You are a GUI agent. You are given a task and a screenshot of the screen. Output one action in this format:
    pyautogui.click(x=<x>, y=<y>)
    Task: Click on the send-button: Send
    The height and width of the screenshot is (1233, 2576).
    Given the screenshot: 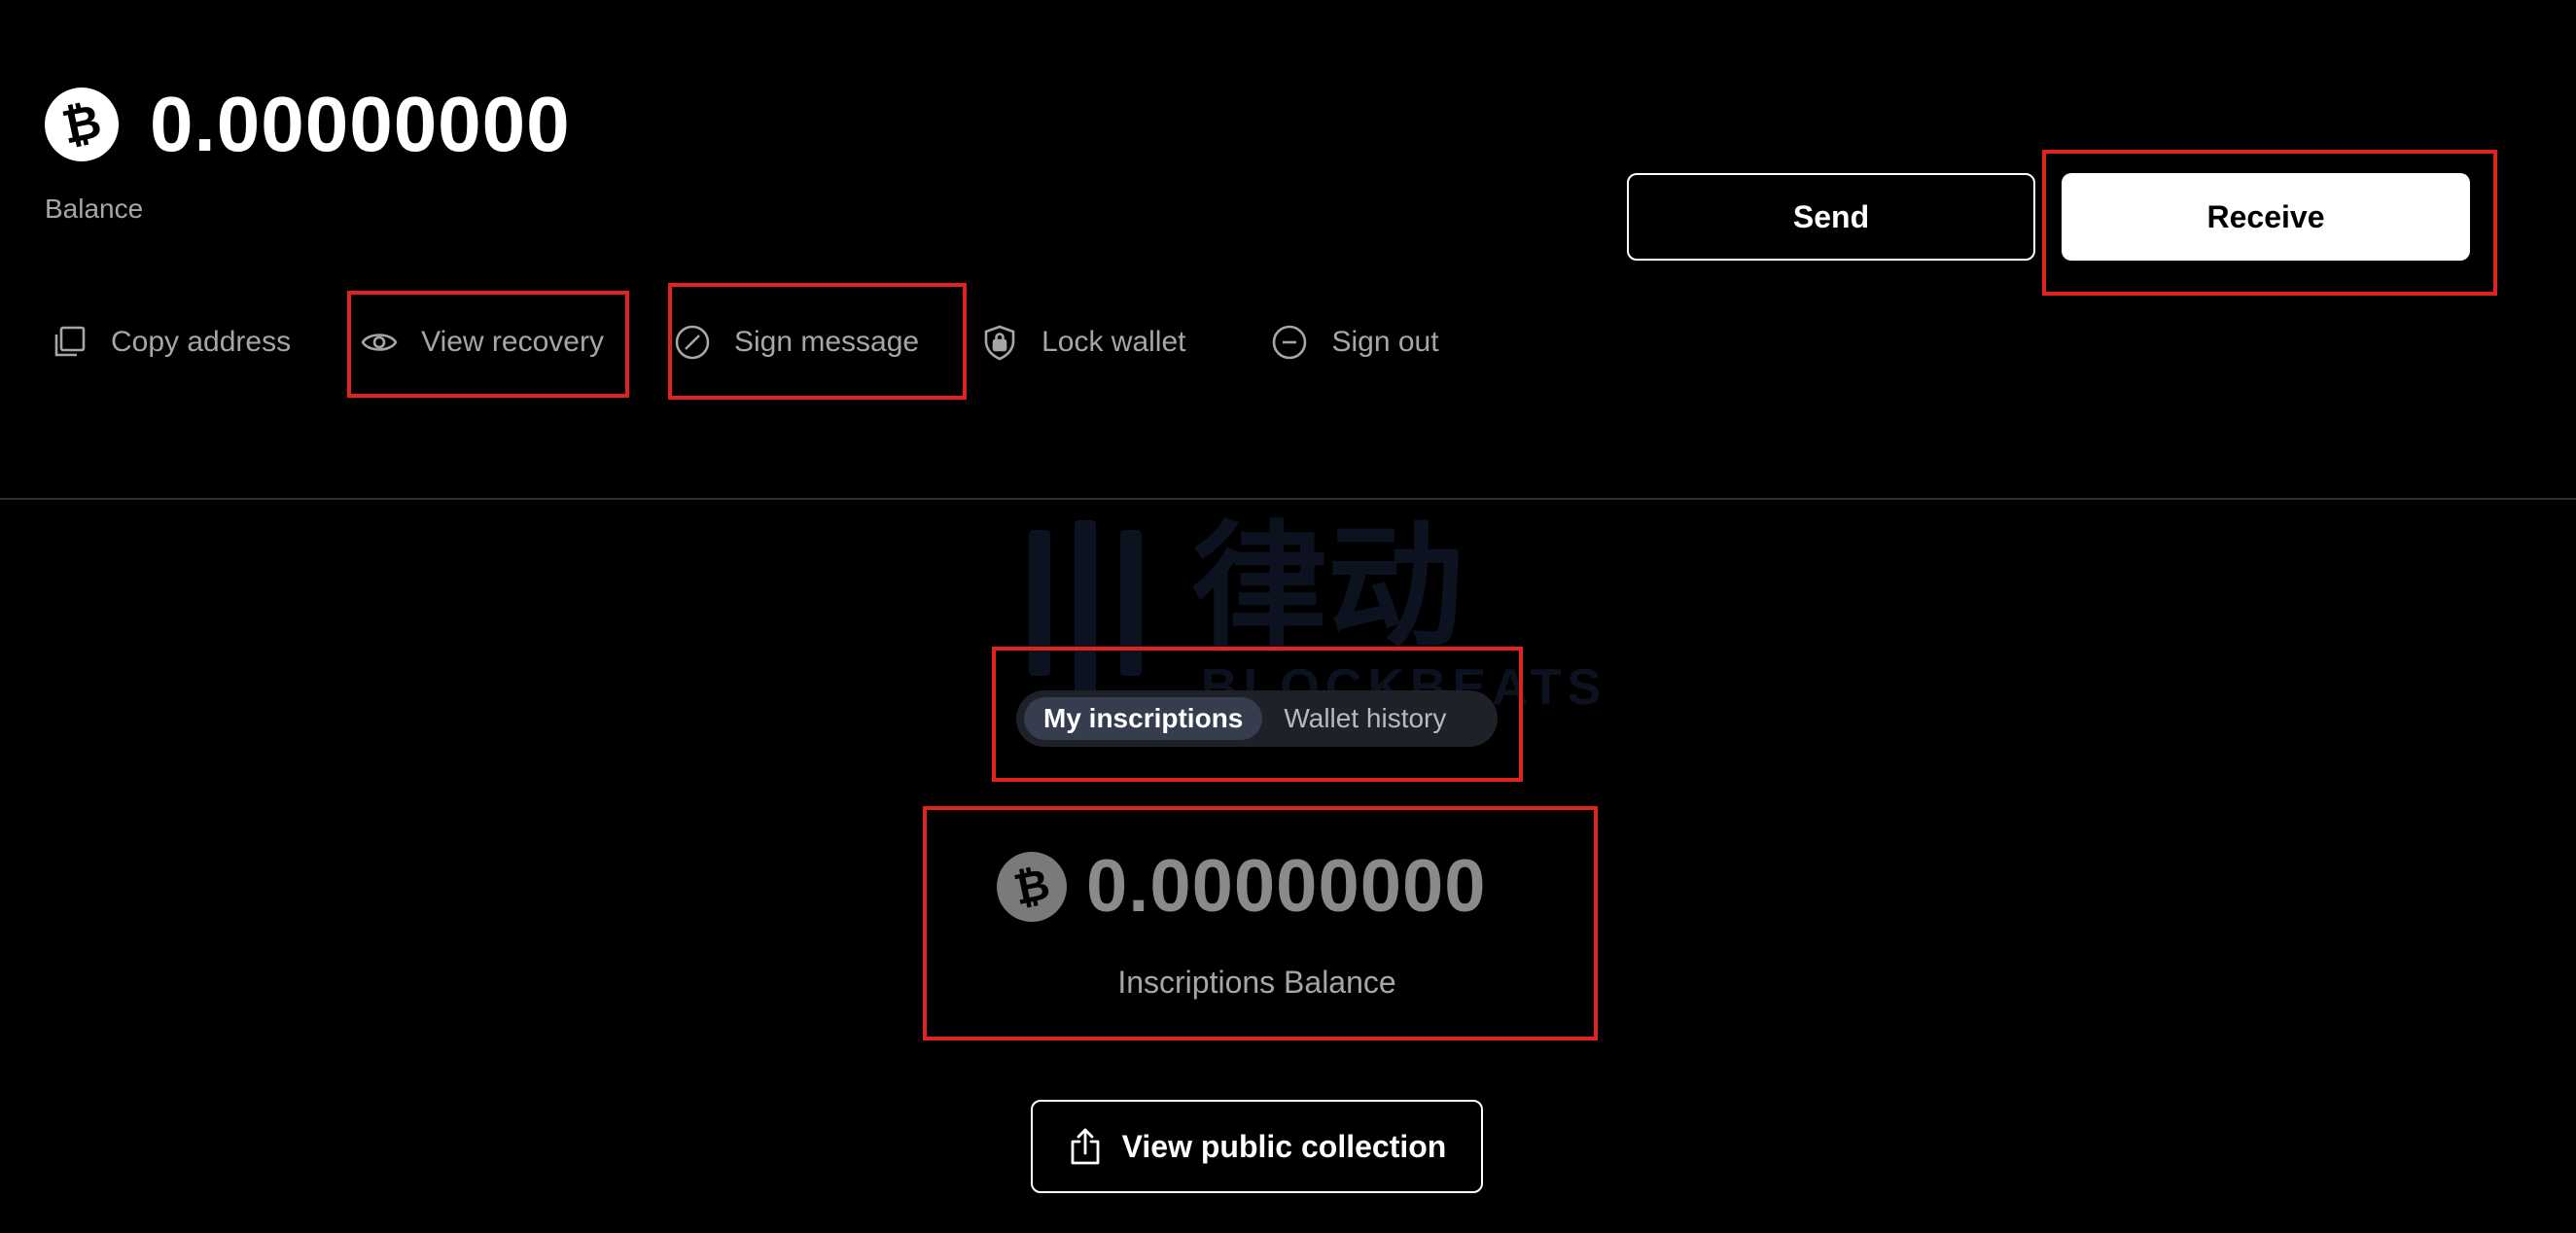 What is the action you would take?
    pyautogui.click(x=1831, y=217)
    